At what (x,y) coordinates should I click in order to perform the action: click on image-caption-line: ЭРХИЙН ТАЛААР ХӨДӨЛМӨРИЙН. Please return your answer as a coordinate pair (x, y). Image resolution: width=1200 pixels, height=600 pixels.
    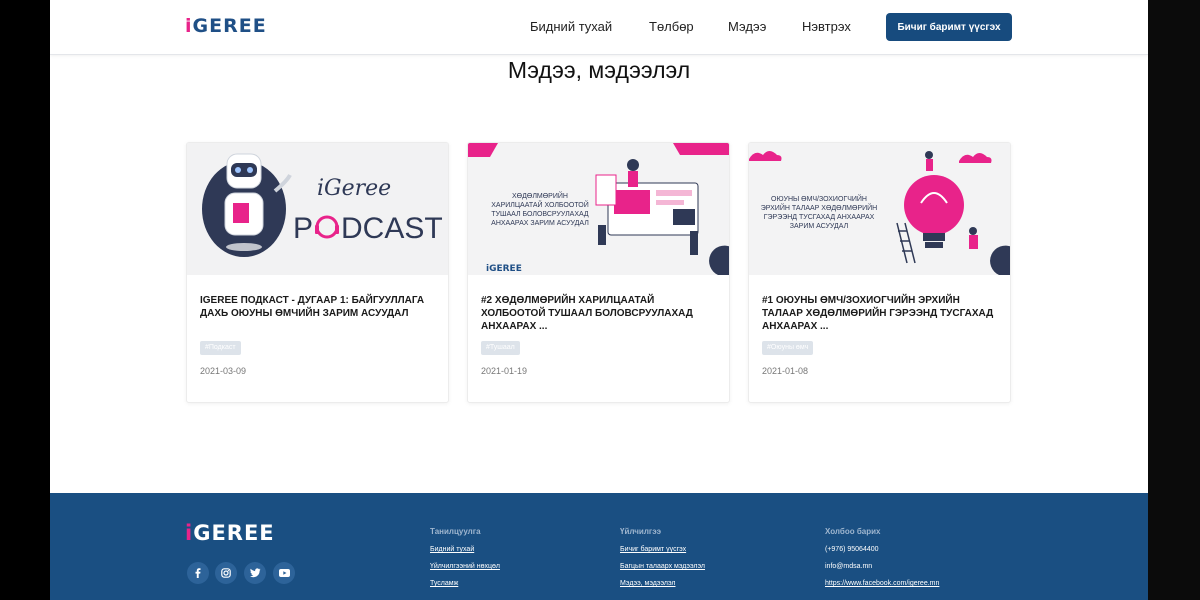
    Looking at the image, I should click on (819, 207).